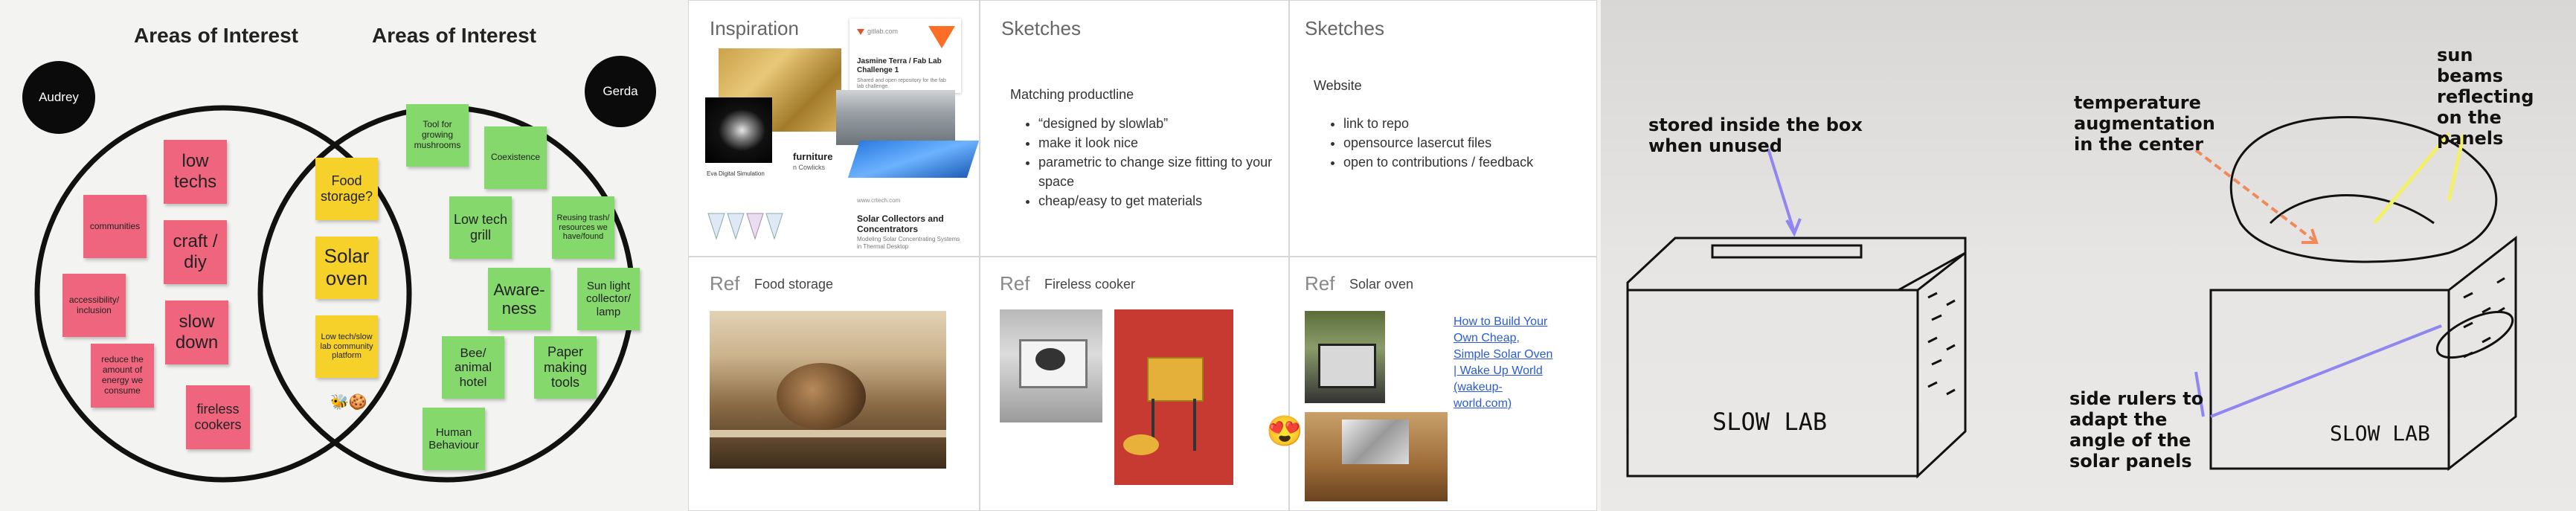 This screenshot has width=2576, height=511. I want to click on ref-title: Solar oven, so click(1381, 284).